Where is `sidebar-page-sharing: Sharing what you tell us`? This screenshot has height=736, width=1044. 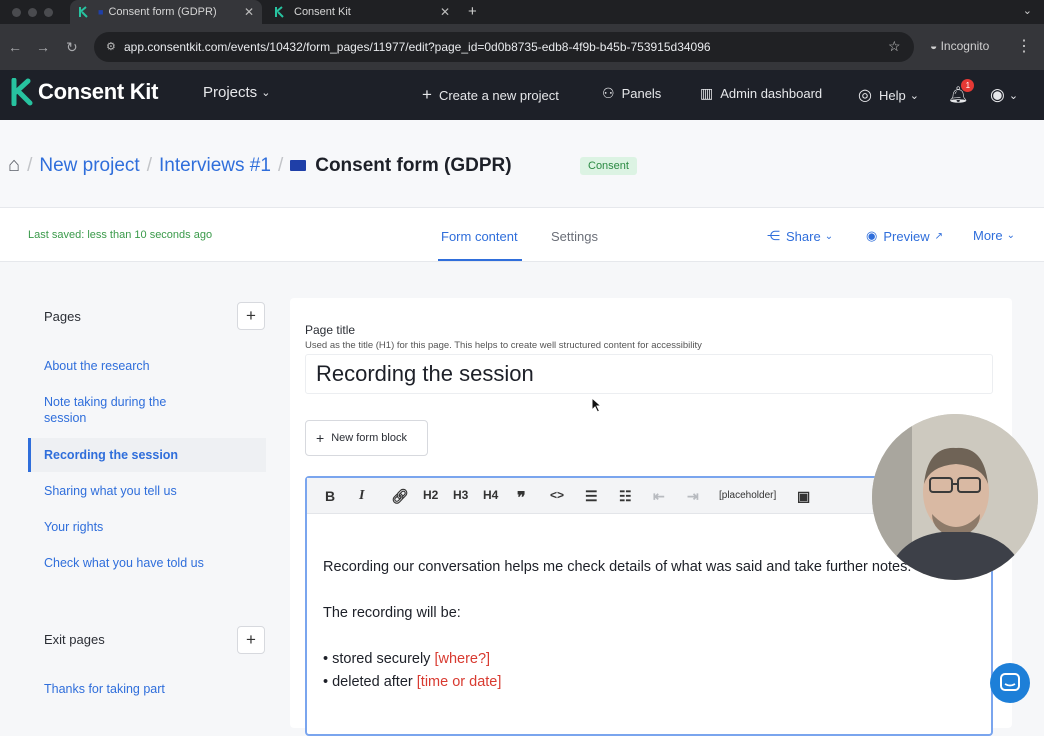 sidebar-page-sharing: Sharing what you tell us is located at coordinates (134, 491).